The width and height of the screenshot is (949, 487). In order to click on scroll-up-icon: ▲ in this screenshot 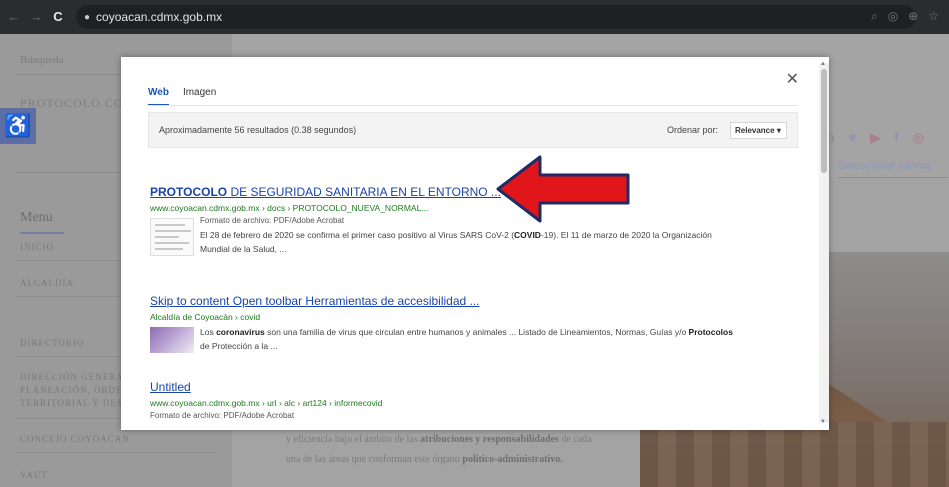, I will do `click(823, 64)`.